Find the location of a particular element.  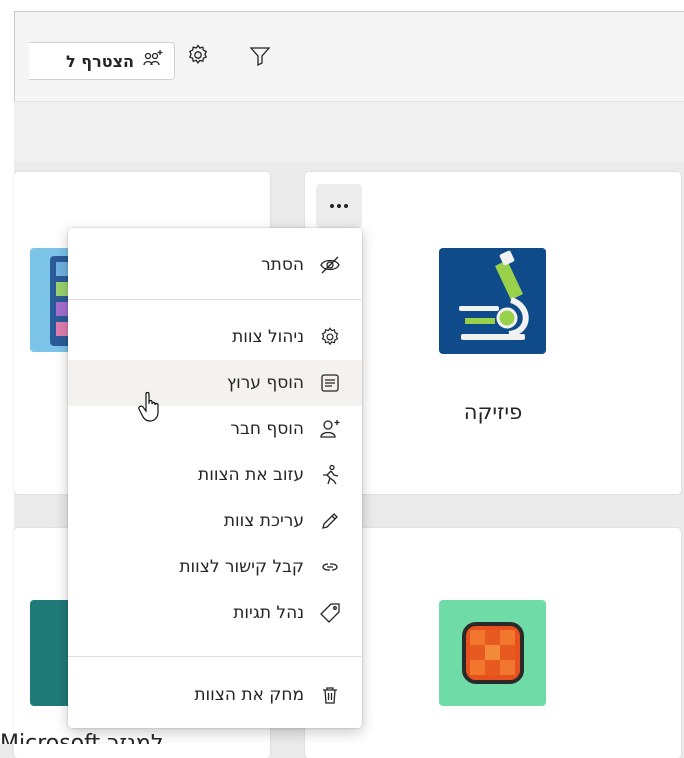

menu-item-edit-team: עריכת צוות is located at coordinates (215, 521).